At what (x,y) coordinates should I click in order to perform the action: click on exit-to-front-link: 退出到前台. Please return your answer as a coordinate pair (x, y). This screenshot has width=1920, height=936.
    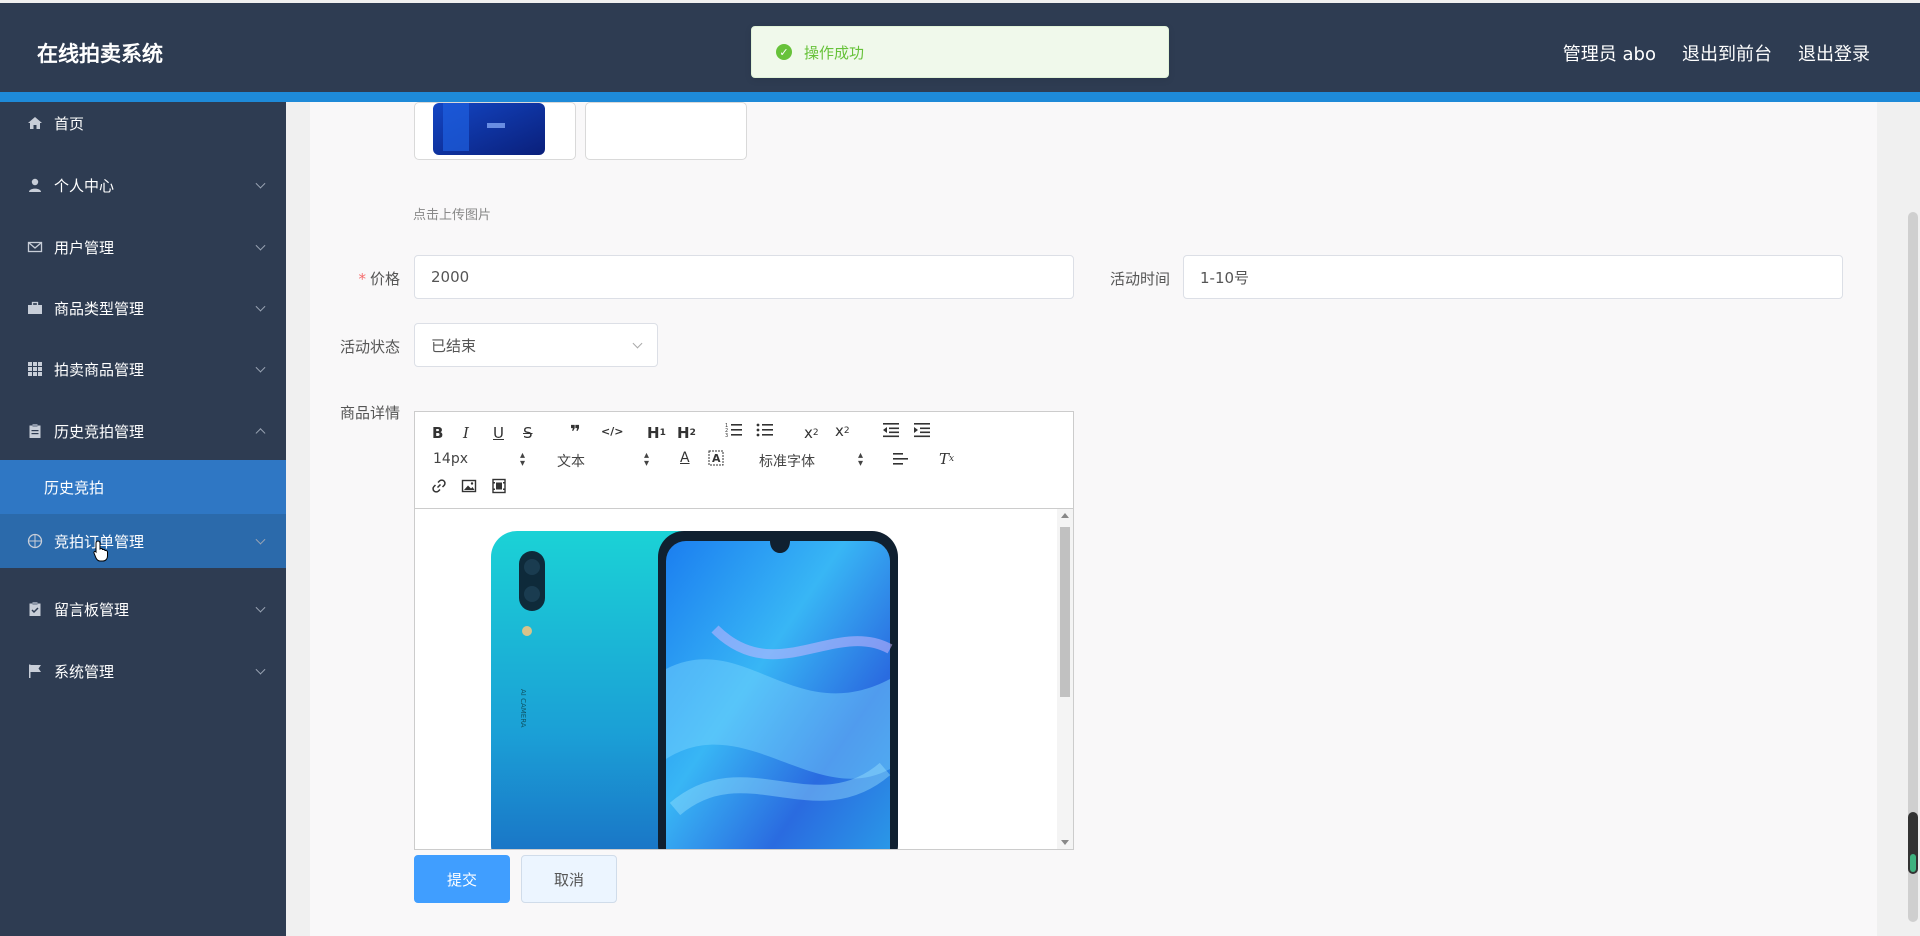
    Looking at the image, I should click on (1727, 53).